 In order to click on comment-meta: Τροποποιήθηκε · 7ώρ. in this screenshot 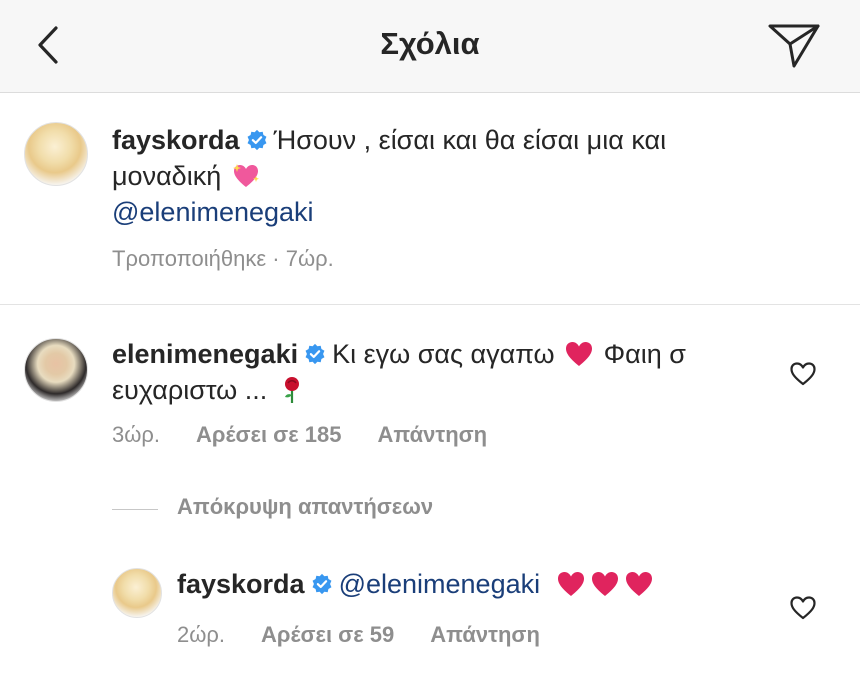, I will do `click(223, 258)`.